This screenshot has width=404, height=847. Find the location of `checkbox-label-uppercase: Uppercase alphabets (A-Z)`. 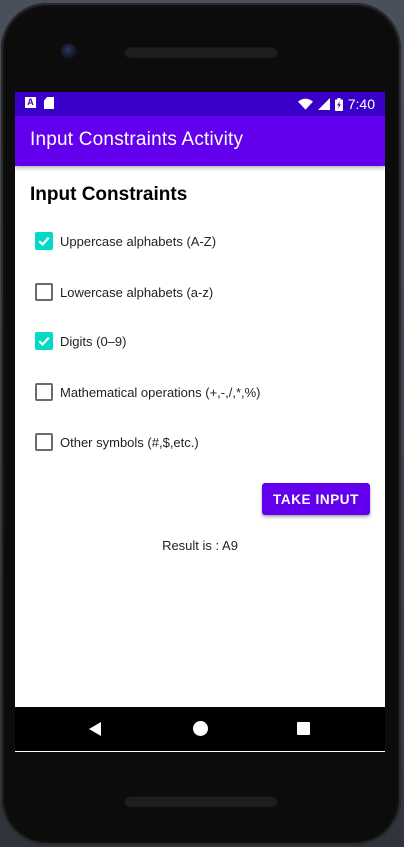

checkbox-label-uppercase: Uppercase alphabets (A-Z) is located at coordinates (138, 241).